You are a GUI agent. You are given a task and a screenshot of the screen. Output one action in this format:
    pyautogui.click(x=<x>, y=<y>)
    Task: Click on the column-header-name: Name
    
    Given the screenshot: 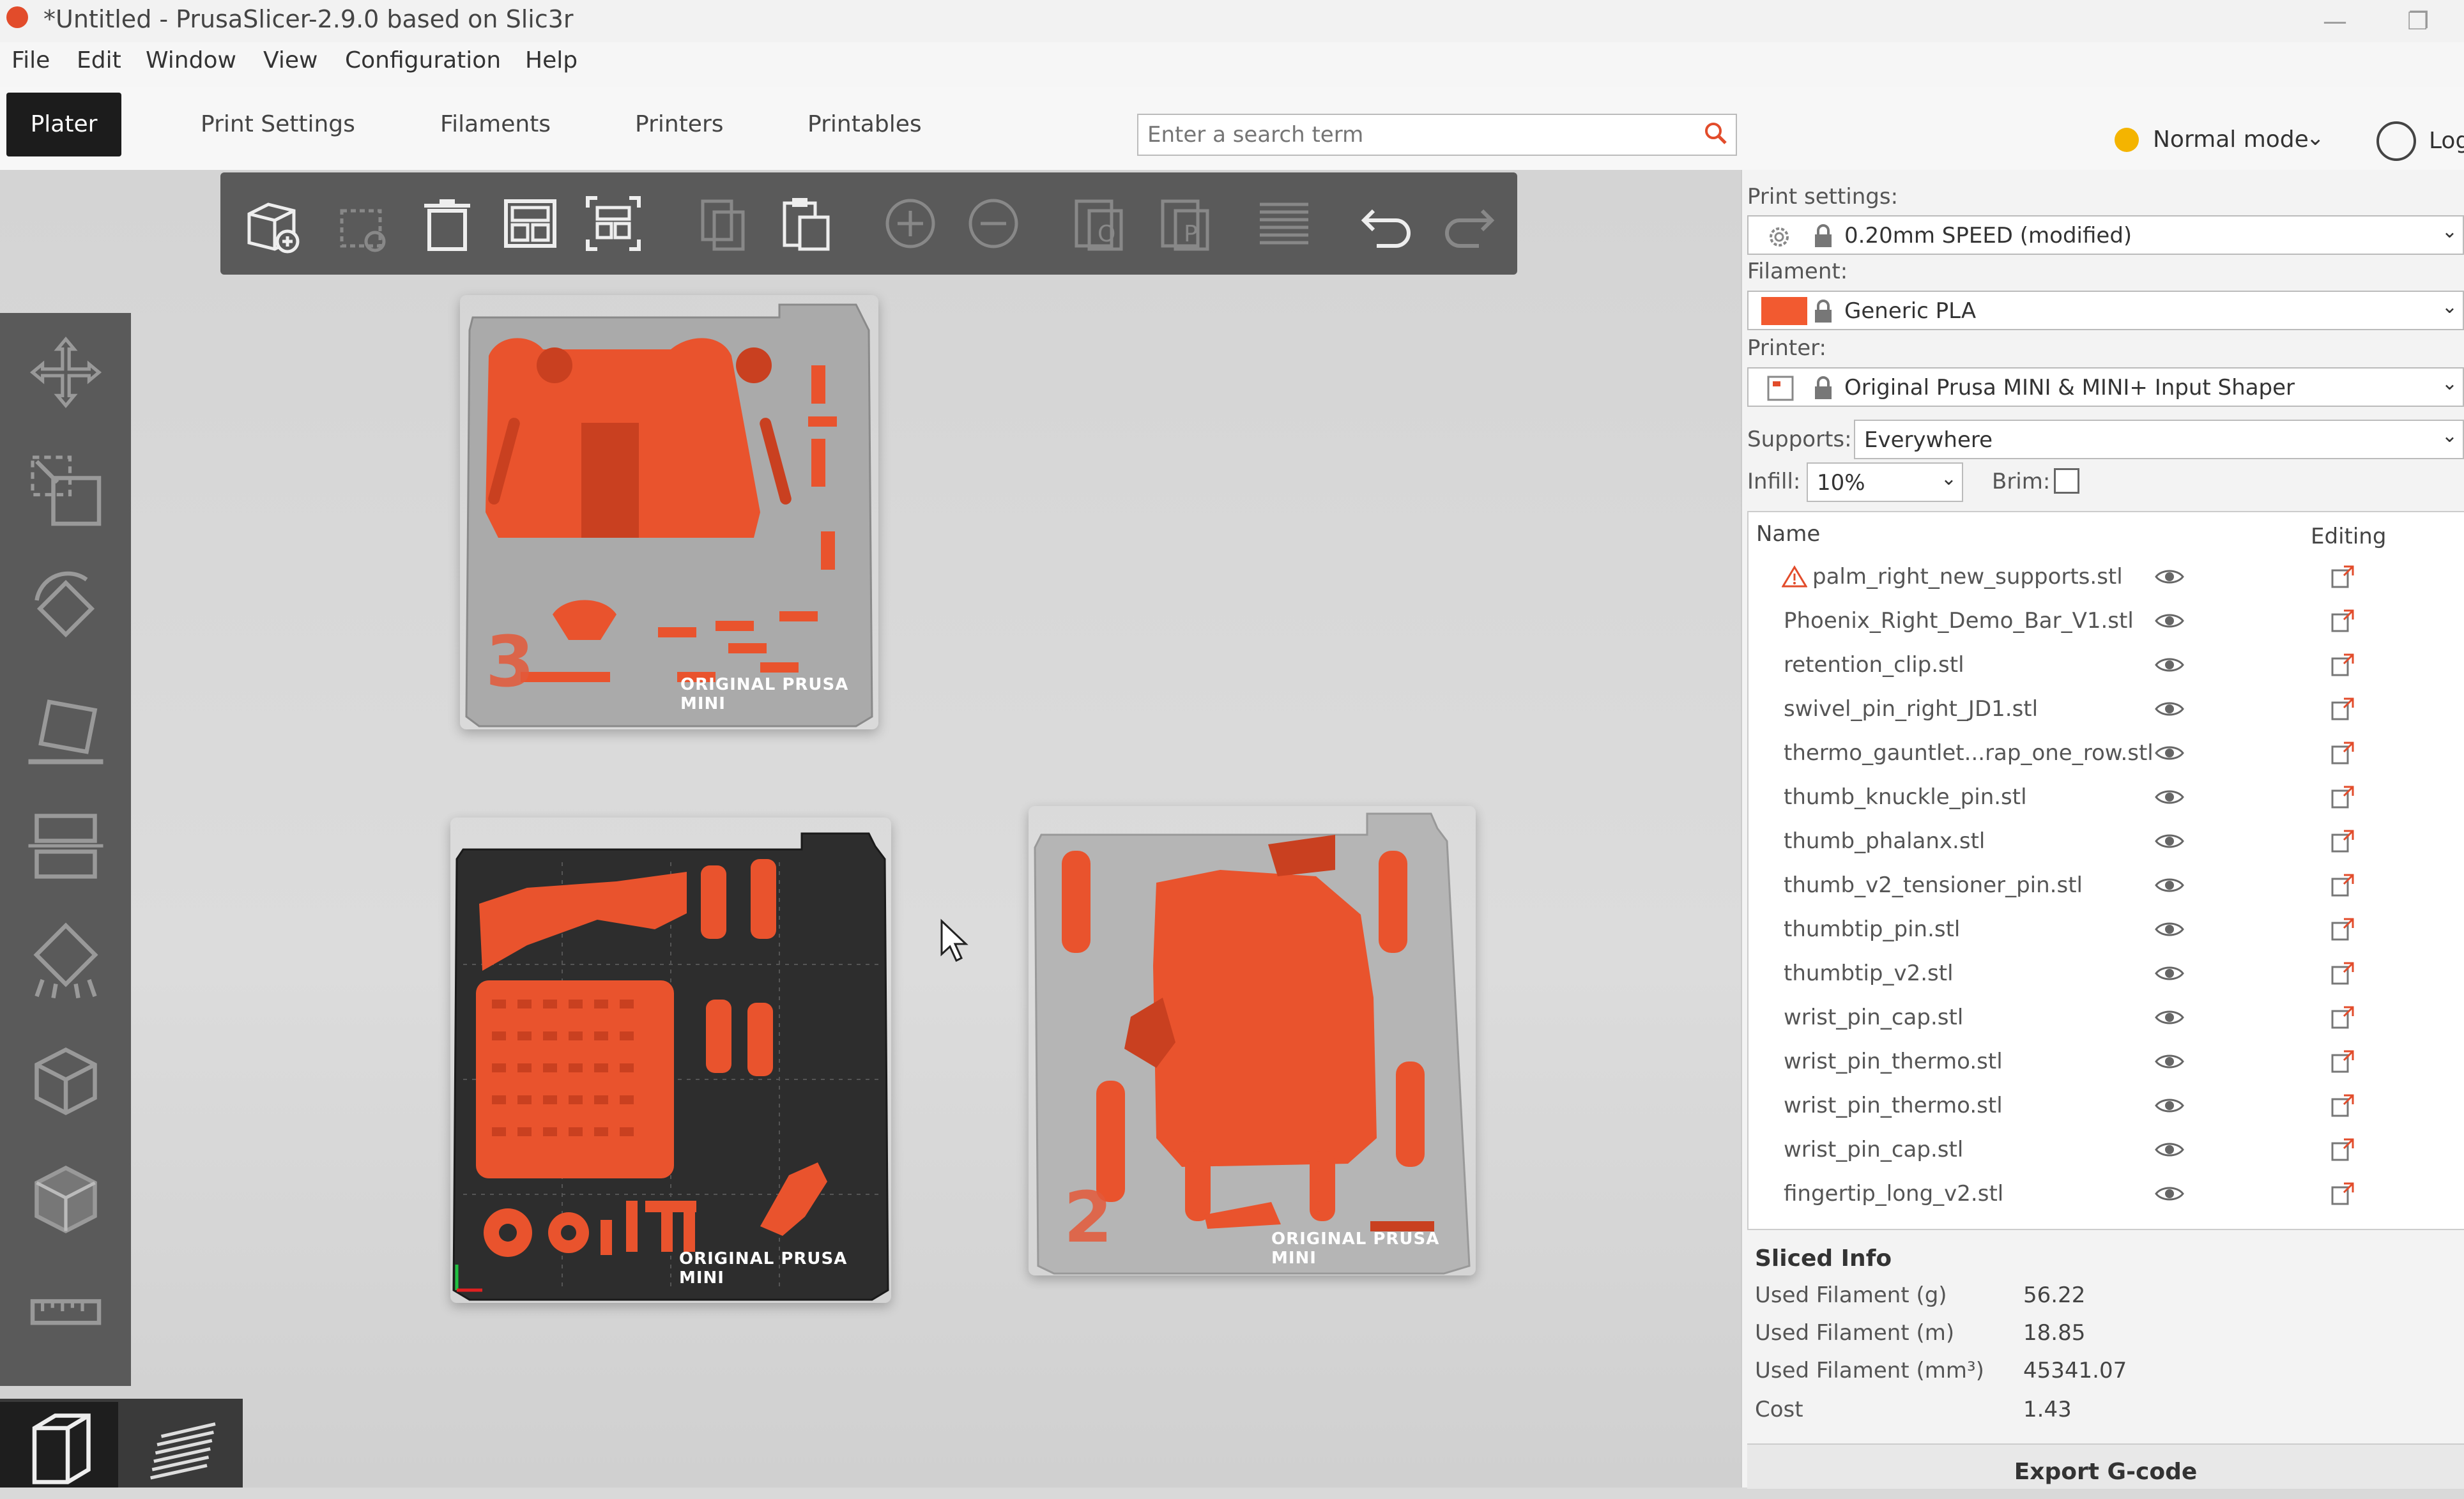 What is the action you would take?
    pyautogui.click(x=1788, y=534)
    